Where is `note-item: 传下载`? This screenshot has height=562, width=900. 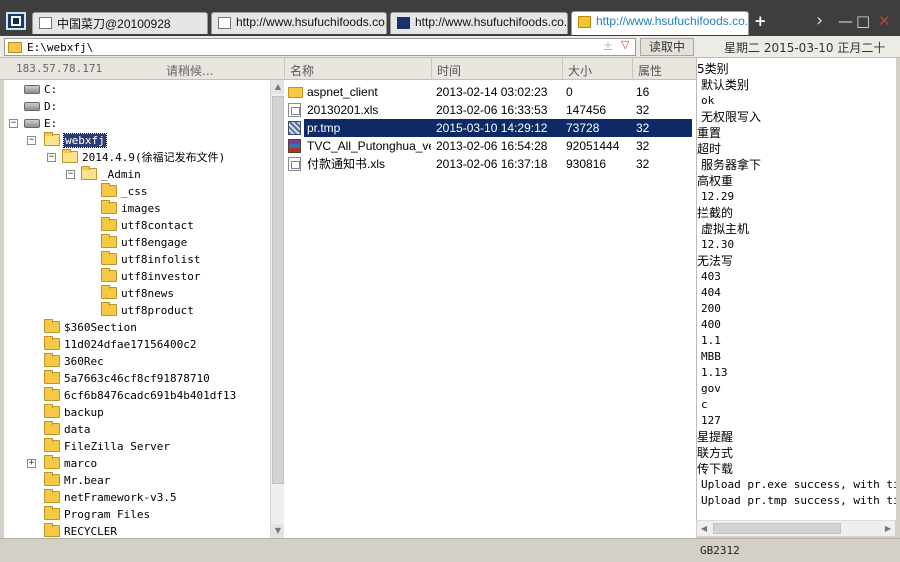 note-item: 传下载 is located at coordinates (715, 469).